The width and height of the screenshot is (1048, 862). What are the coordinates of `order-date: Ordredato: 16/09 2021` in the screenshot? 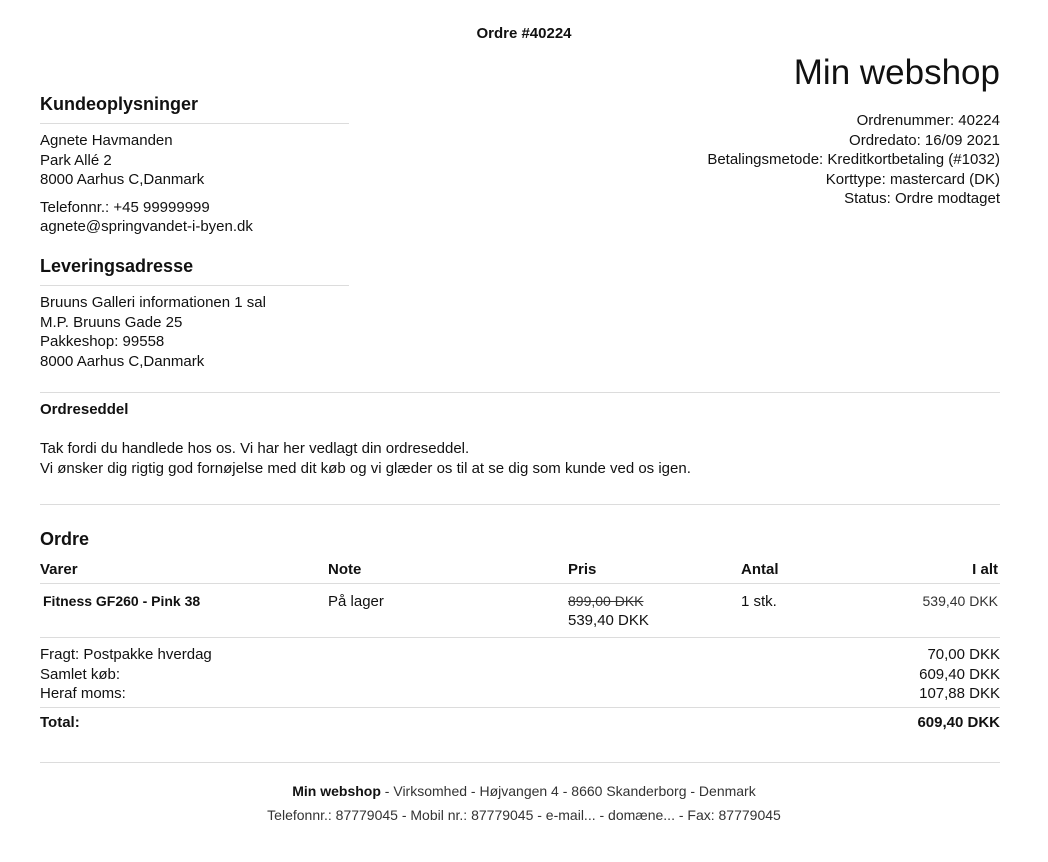 It's located at (924, 140).